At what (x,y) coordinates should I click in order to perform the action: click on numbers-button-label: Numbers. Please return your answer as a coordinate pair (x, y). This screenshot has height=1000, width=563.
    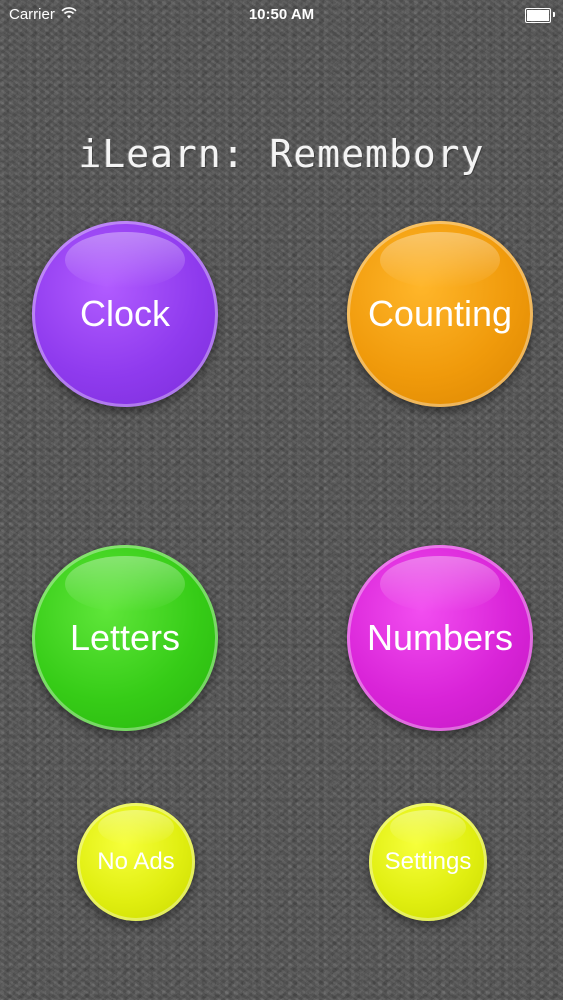
    Looking at the image, I should click on (440, 637).